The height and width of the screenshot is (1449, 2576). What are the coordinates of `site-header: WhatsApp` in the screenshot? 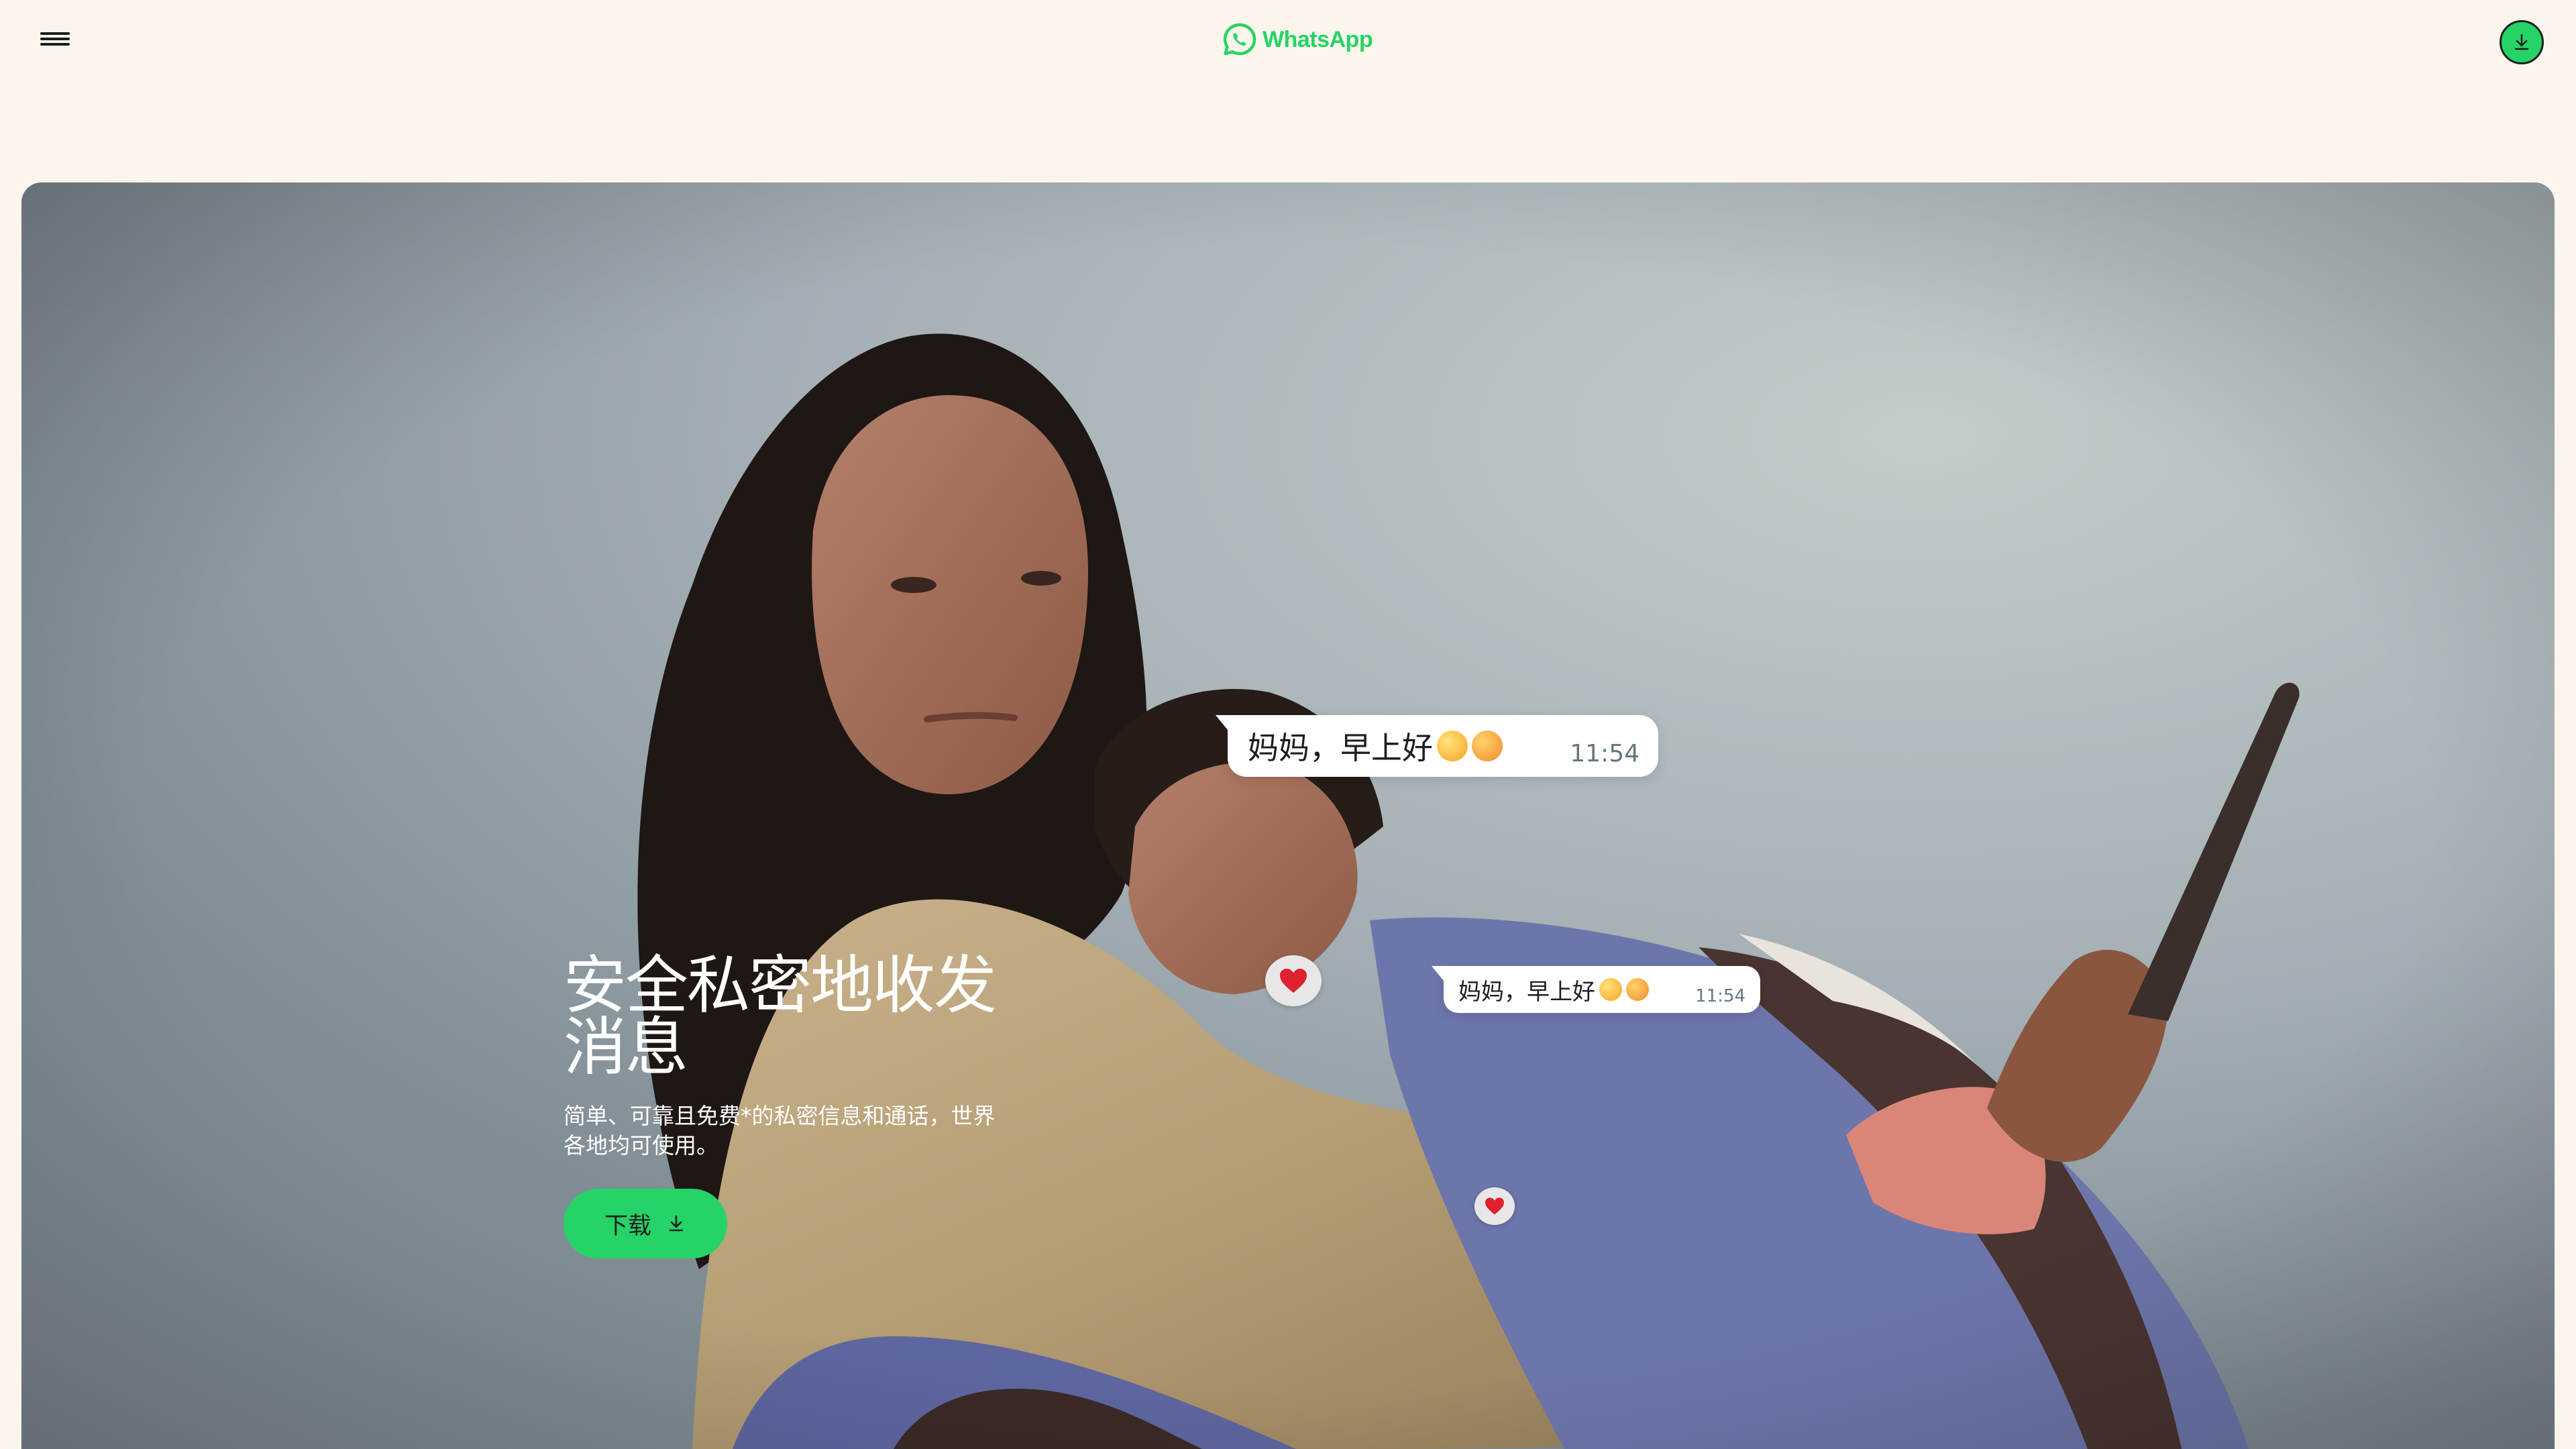 It's located at (1288, 40).